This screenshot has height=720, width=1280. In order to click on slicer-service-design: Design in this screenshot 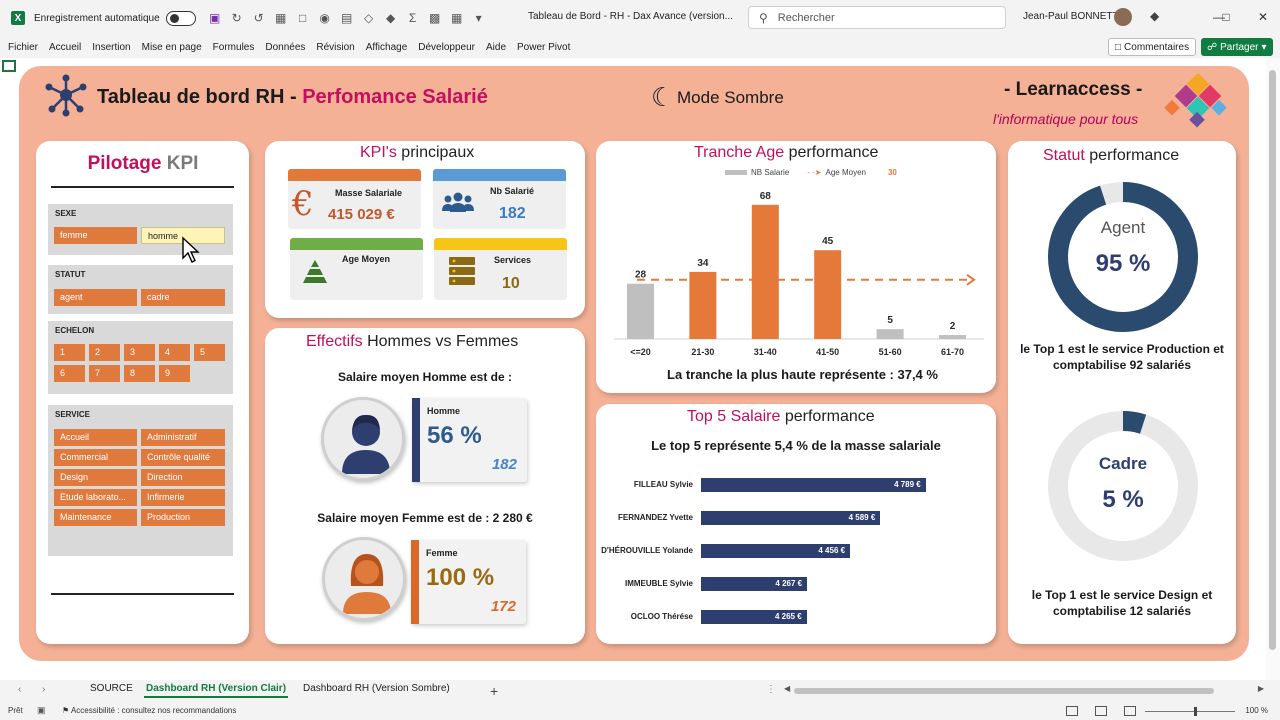, I will do `click(95, 477)`.